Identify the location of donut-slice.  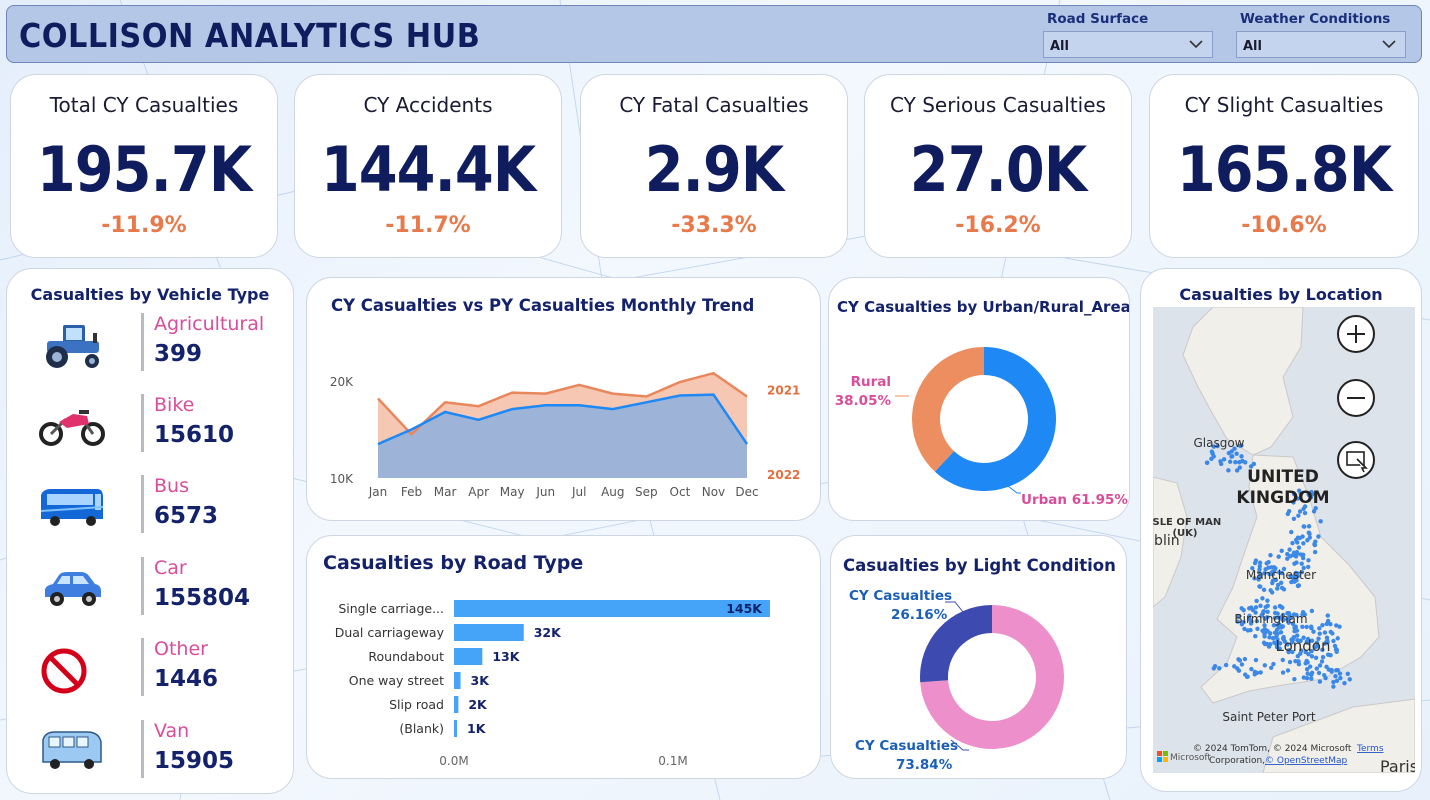
(948, 409).